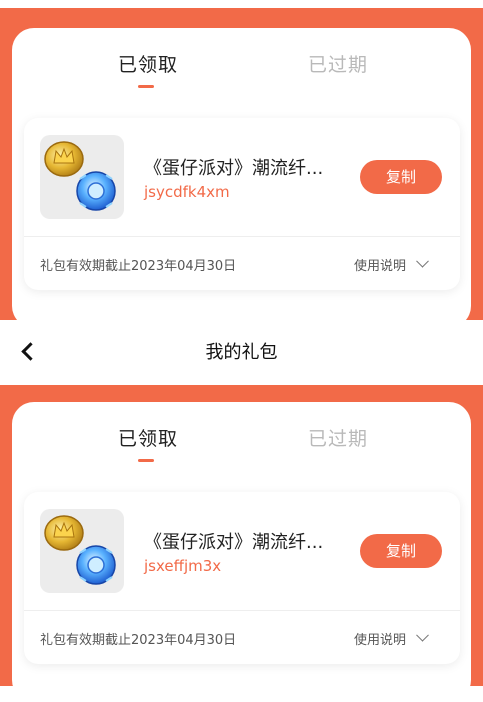 The image size is (483, 702). I want to click on gift-code: jsycdfk4xm, so click(187, 192).